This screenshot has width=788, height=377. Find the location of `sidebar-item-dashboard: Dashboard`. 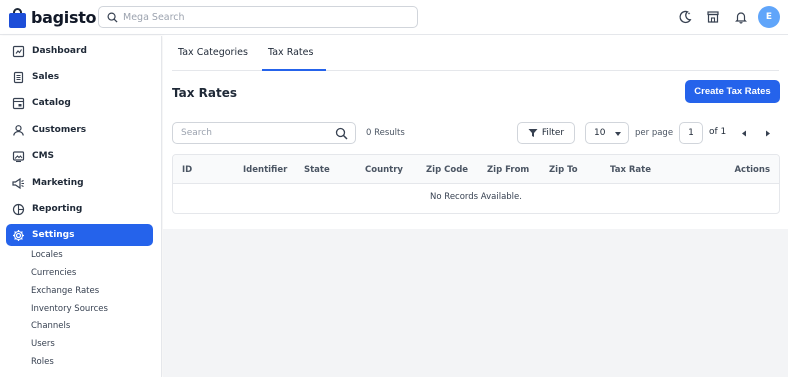

sidebar-item-dashboard: Dashboard is located at coordinates (79, 51).